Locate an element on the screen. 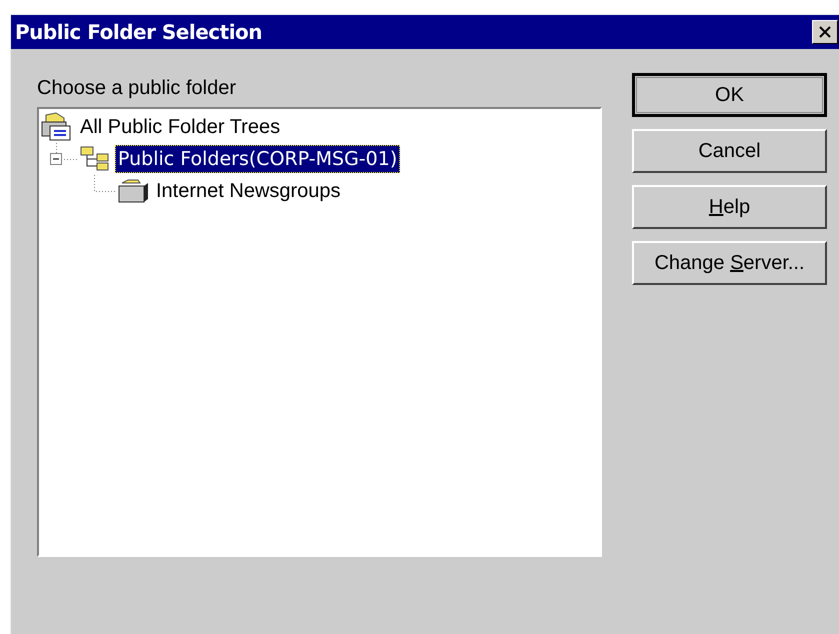  folder-icon is located at coordinates (133, 191).